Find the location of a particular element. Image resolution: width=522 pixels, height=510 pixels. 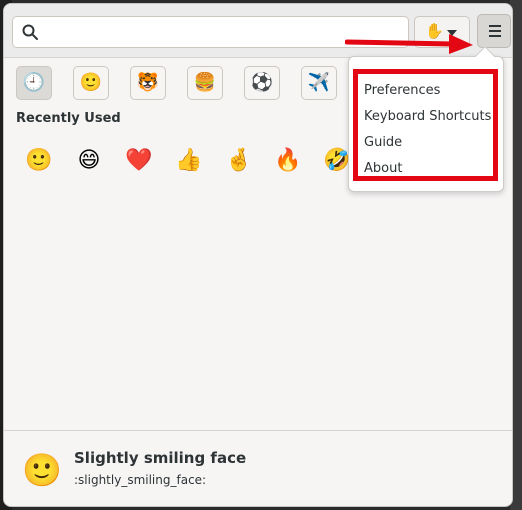

emoji-item: ❤️ is located at coordinates (139, 161).